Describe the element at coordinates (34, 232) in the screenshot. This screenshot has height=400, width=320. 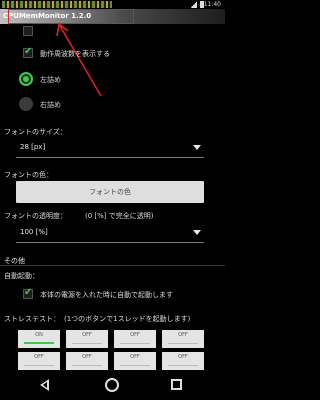
I see `font-opacity-value: 100 [%]` at that location.